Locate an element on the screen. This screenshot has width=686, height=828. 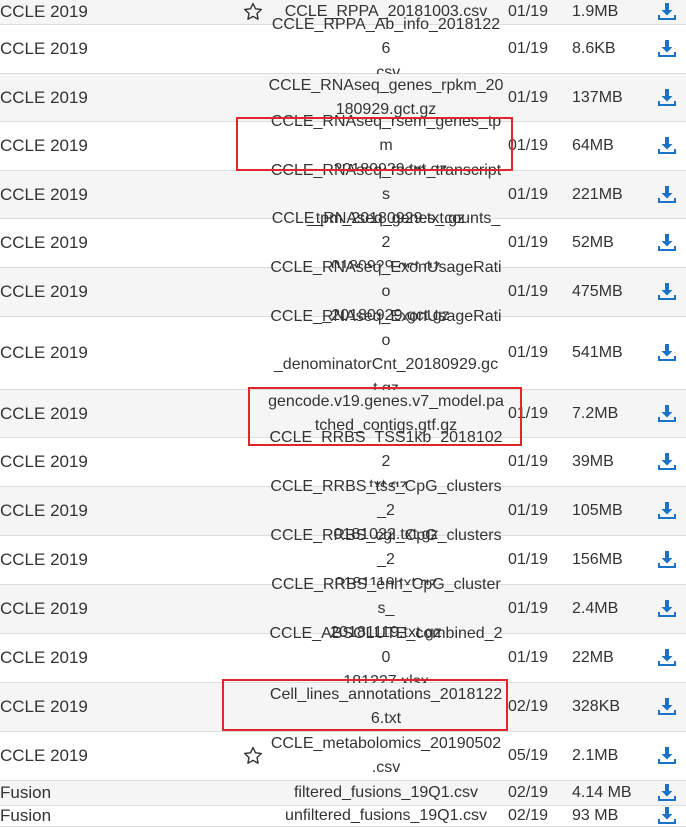
file-size: 39MB is located at coordinates (593, 461).